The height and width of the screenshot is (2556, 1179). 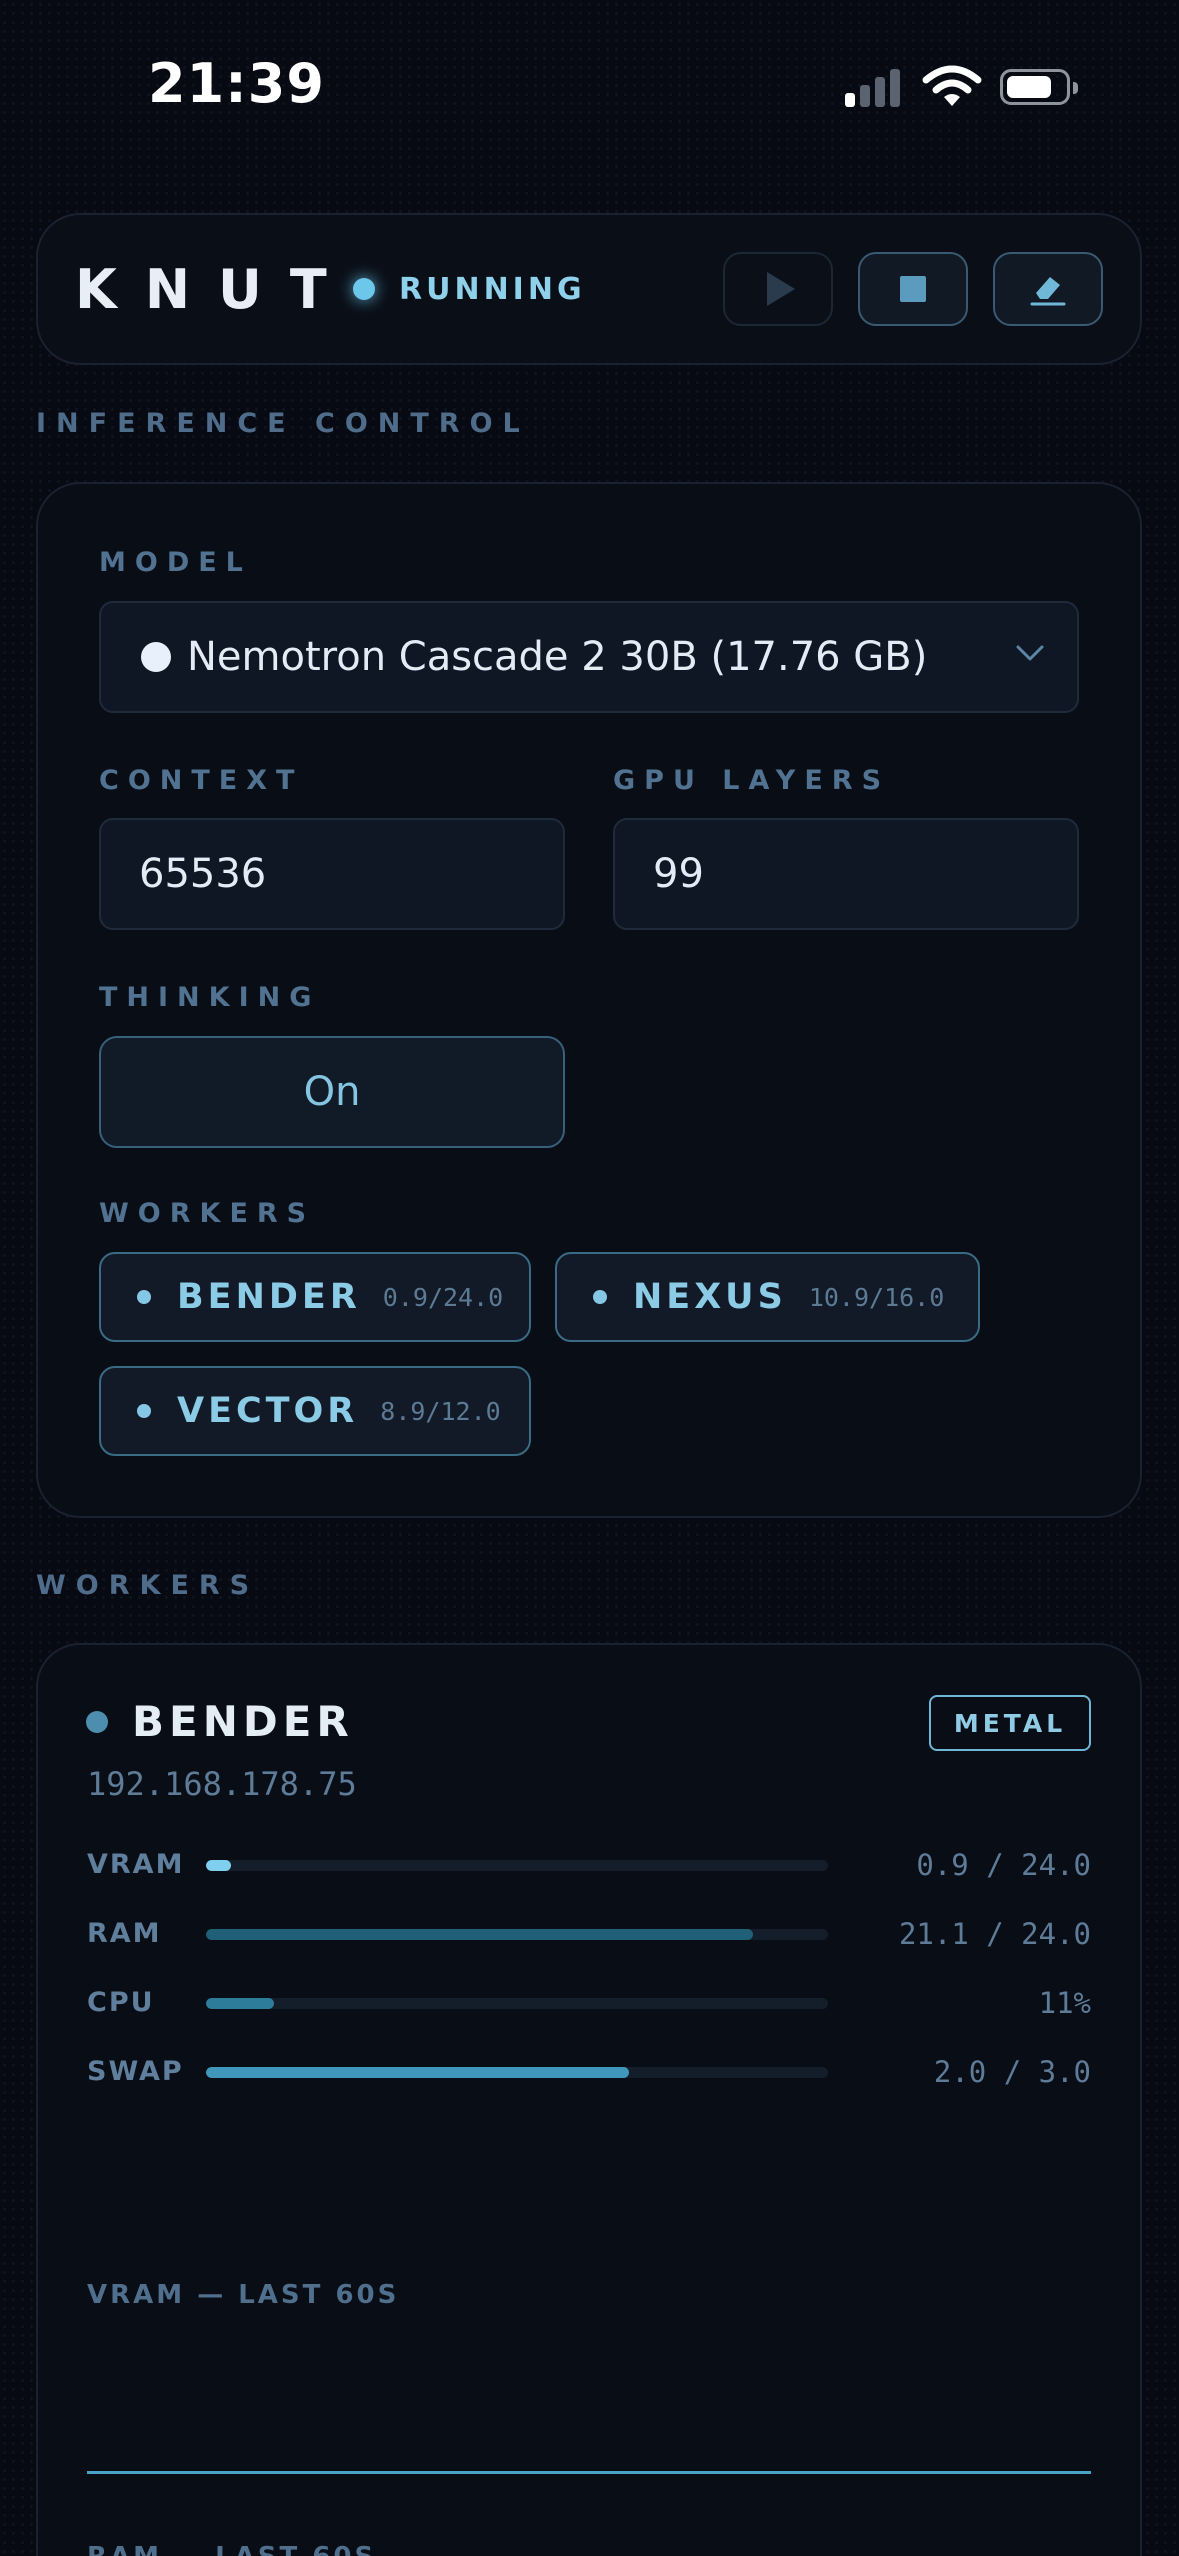 I want to click on stop-icon, so click(x=913, y=289).